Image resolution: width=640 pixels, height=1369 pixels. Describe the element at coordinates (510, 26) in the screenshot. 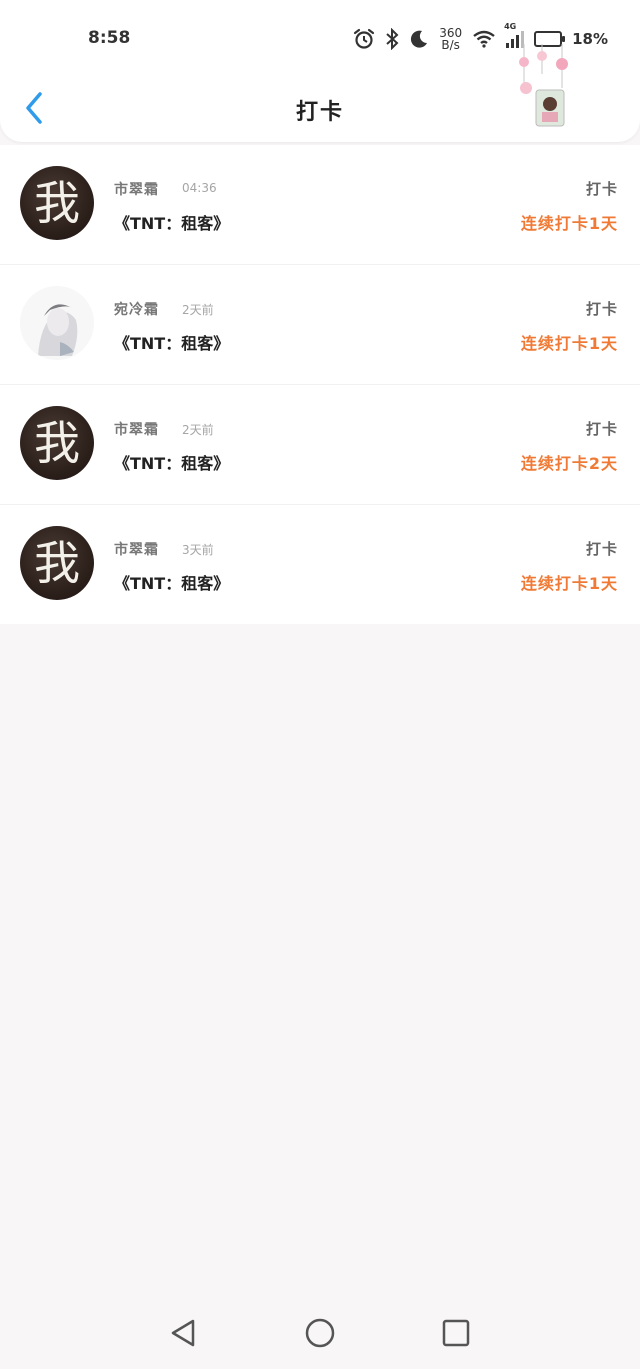

I see `signal-type: 4G` at that location.